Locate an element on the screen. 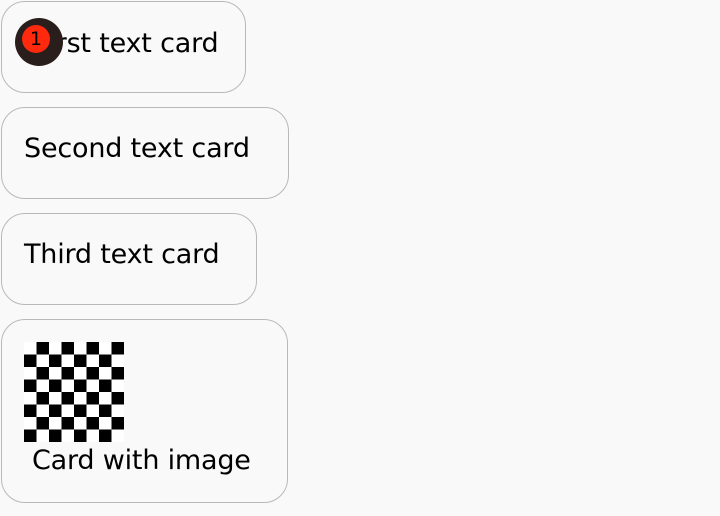 This screenshot has width=720, height=516. second-text-card: Second text card is located at coordinates (145, 153).